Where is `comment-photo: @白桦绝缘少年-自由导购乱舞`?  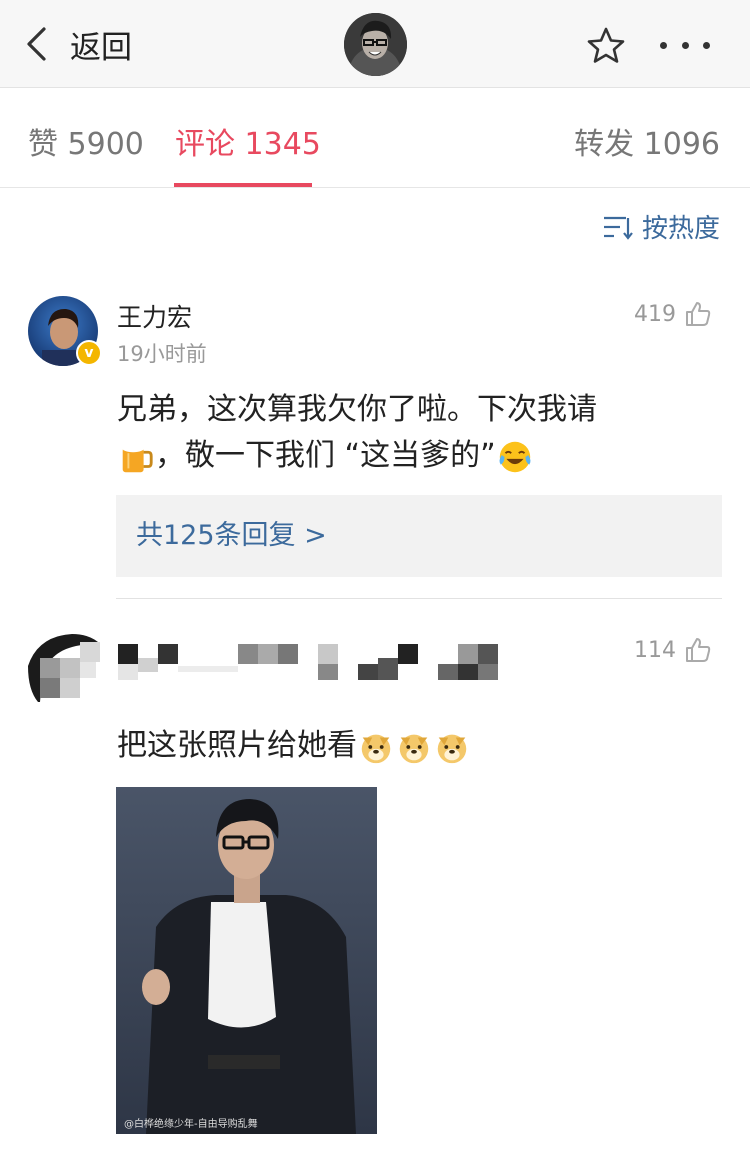
comment-photo: @白桦绝缘少年-自由导购乱舞 is located at coordinates (246, 960).